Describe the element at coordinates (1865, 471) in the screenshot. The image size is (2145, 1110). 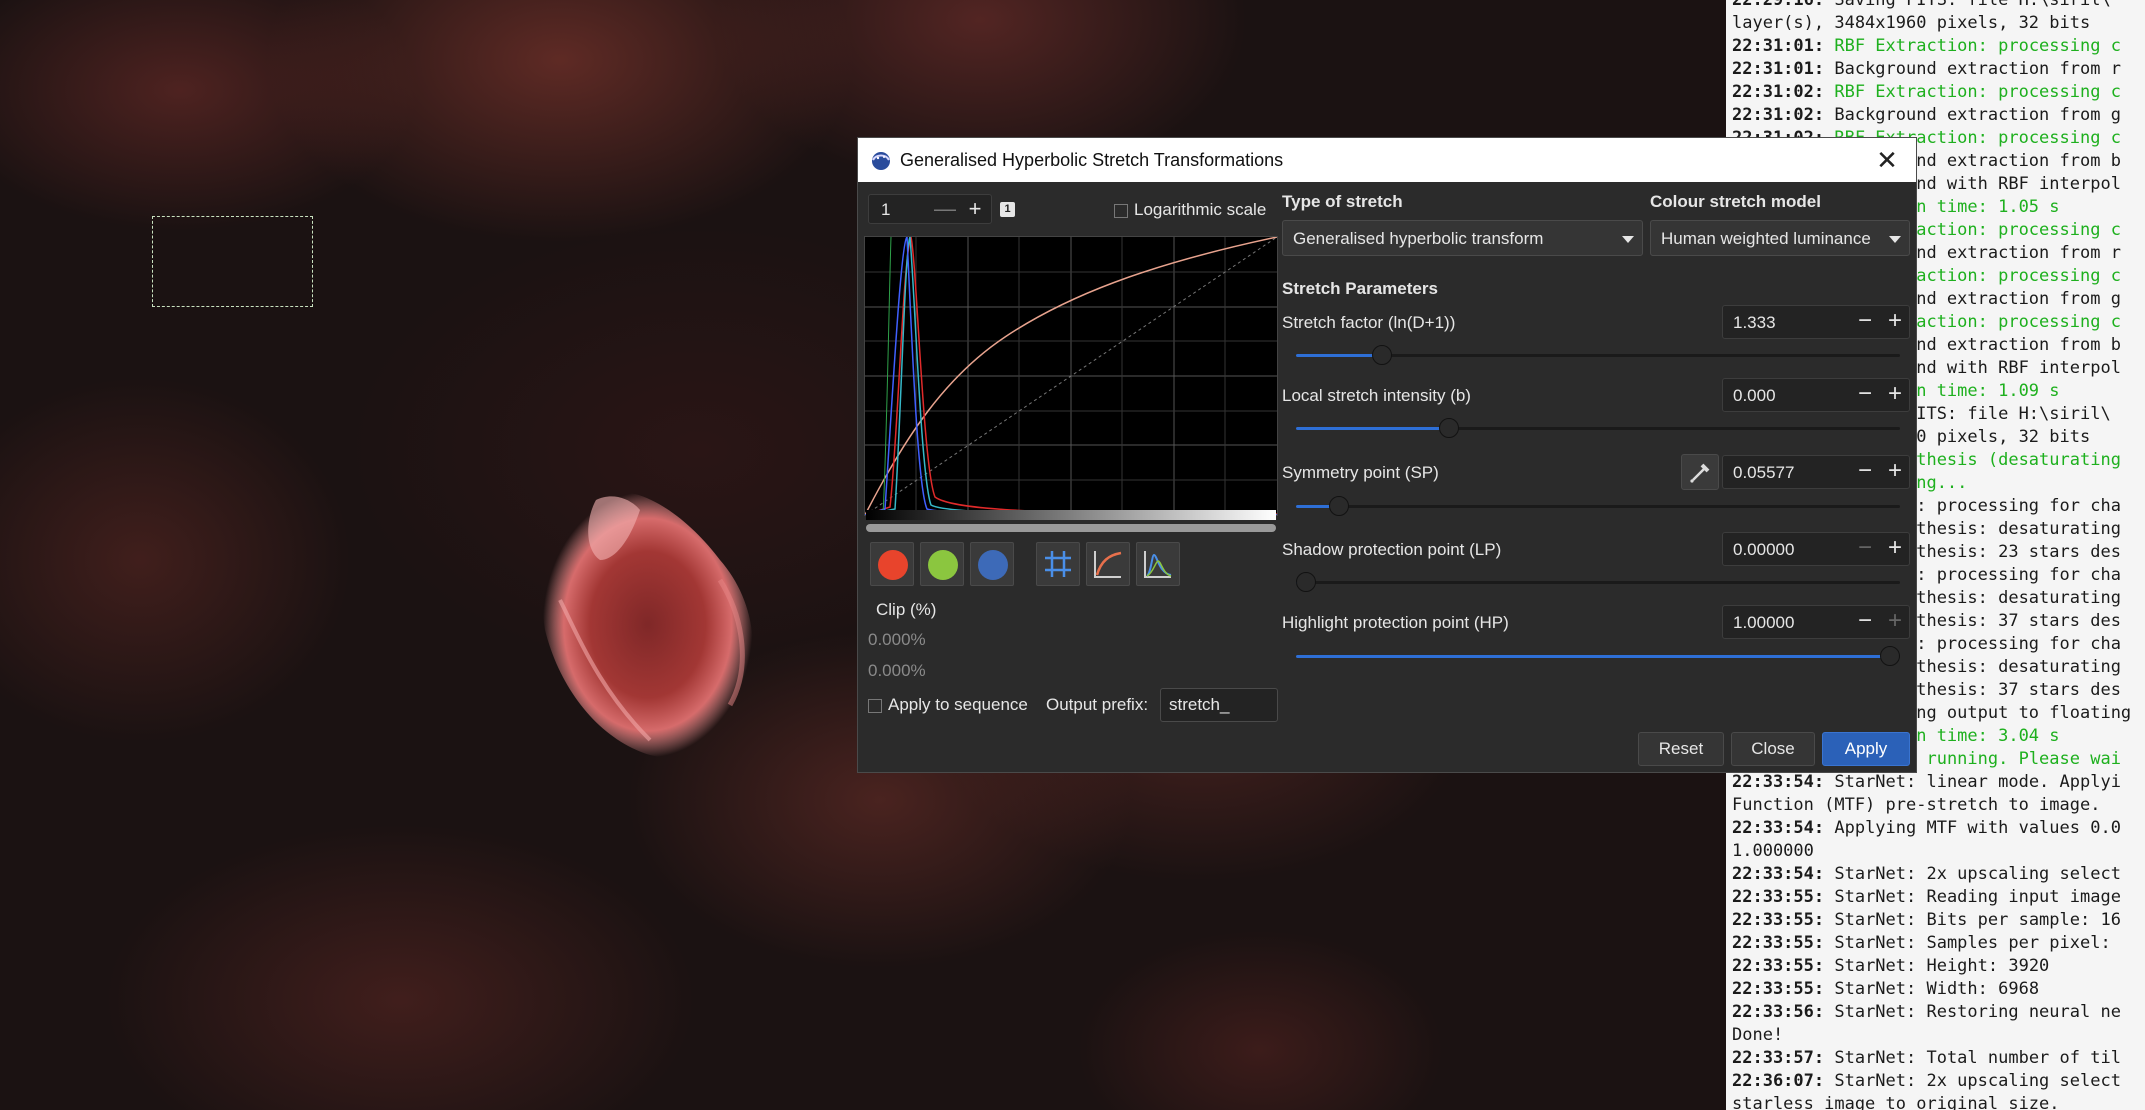
I see `symmetry-point-minus: −` at that location.